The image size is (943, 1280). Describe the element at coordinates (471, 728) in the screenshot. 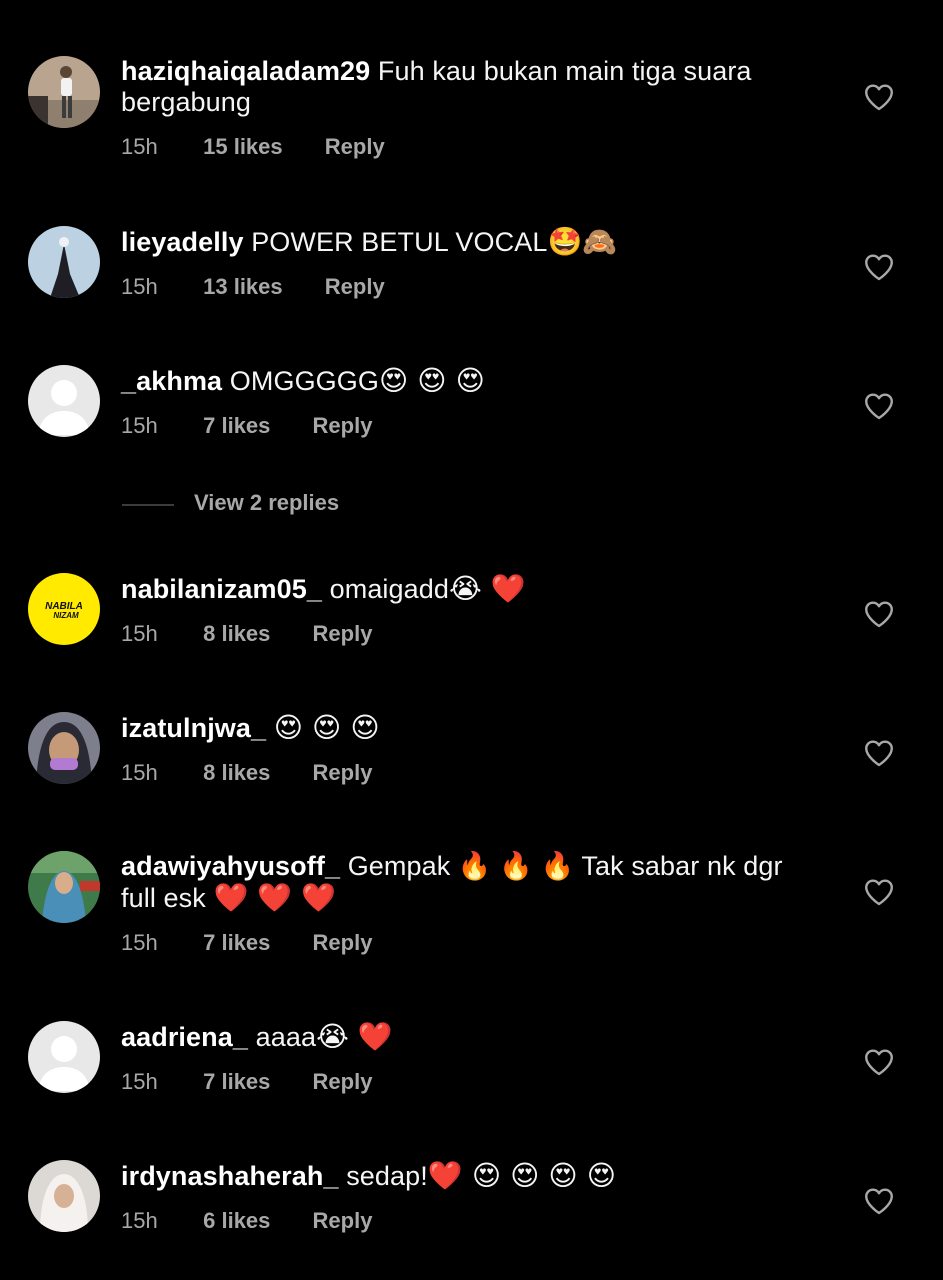

I see `comment-text: izatulnjwa_ 😍 😍 😍` at that location.